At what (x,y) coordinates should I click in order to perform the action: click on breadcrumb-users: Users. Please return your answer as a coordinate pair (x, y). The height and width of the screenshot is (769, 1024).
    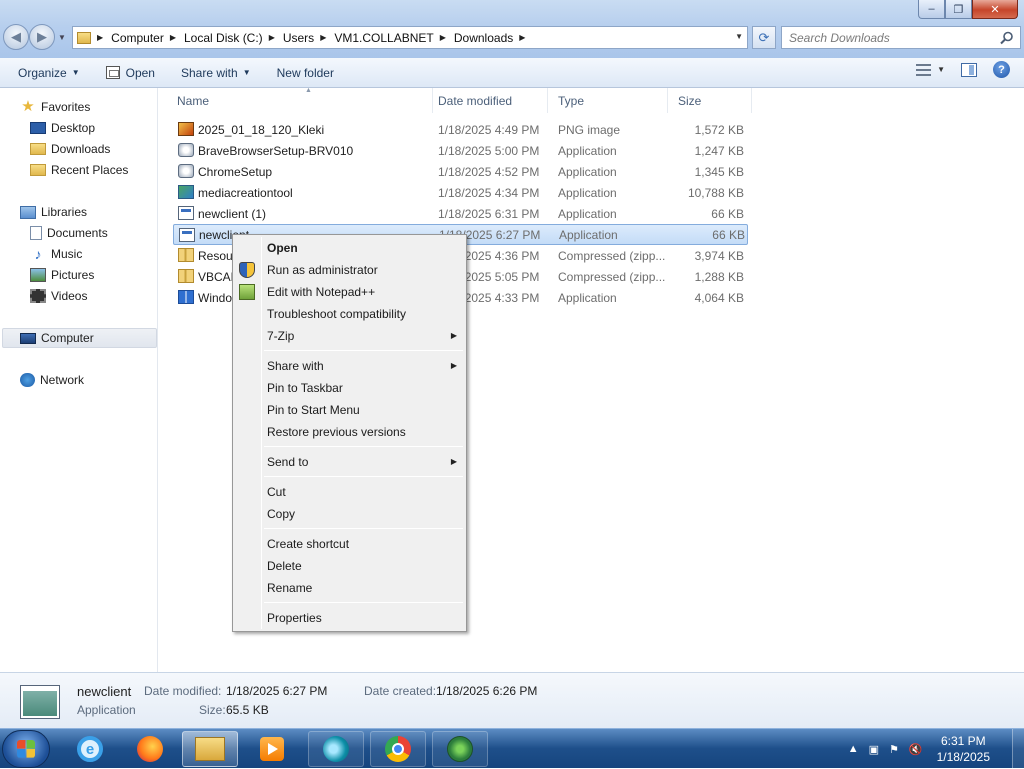
    Looking at the image, I should click on (298, 38).